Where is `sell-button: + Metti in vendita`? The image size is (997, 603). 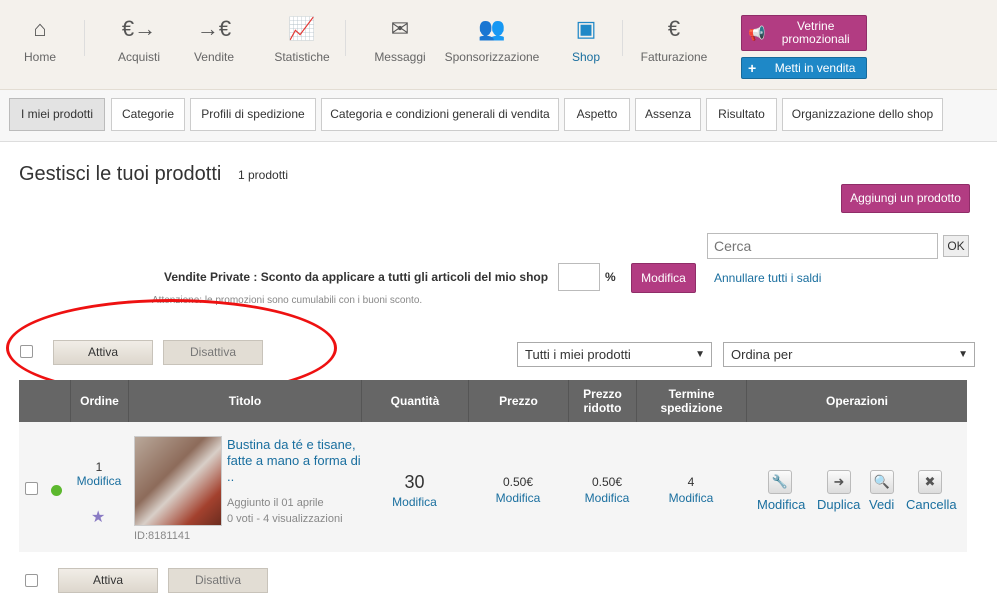 sell-button: + Metti in vendita is located at coordinates (804, 68).